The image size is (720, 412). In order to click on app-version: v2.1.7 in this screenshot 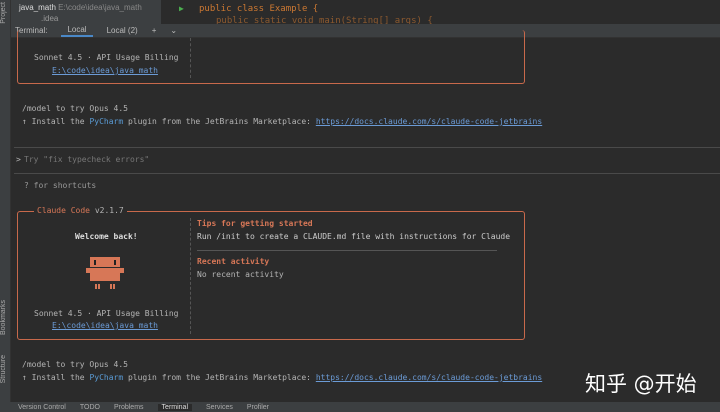, I will do `click(109, 210)`.